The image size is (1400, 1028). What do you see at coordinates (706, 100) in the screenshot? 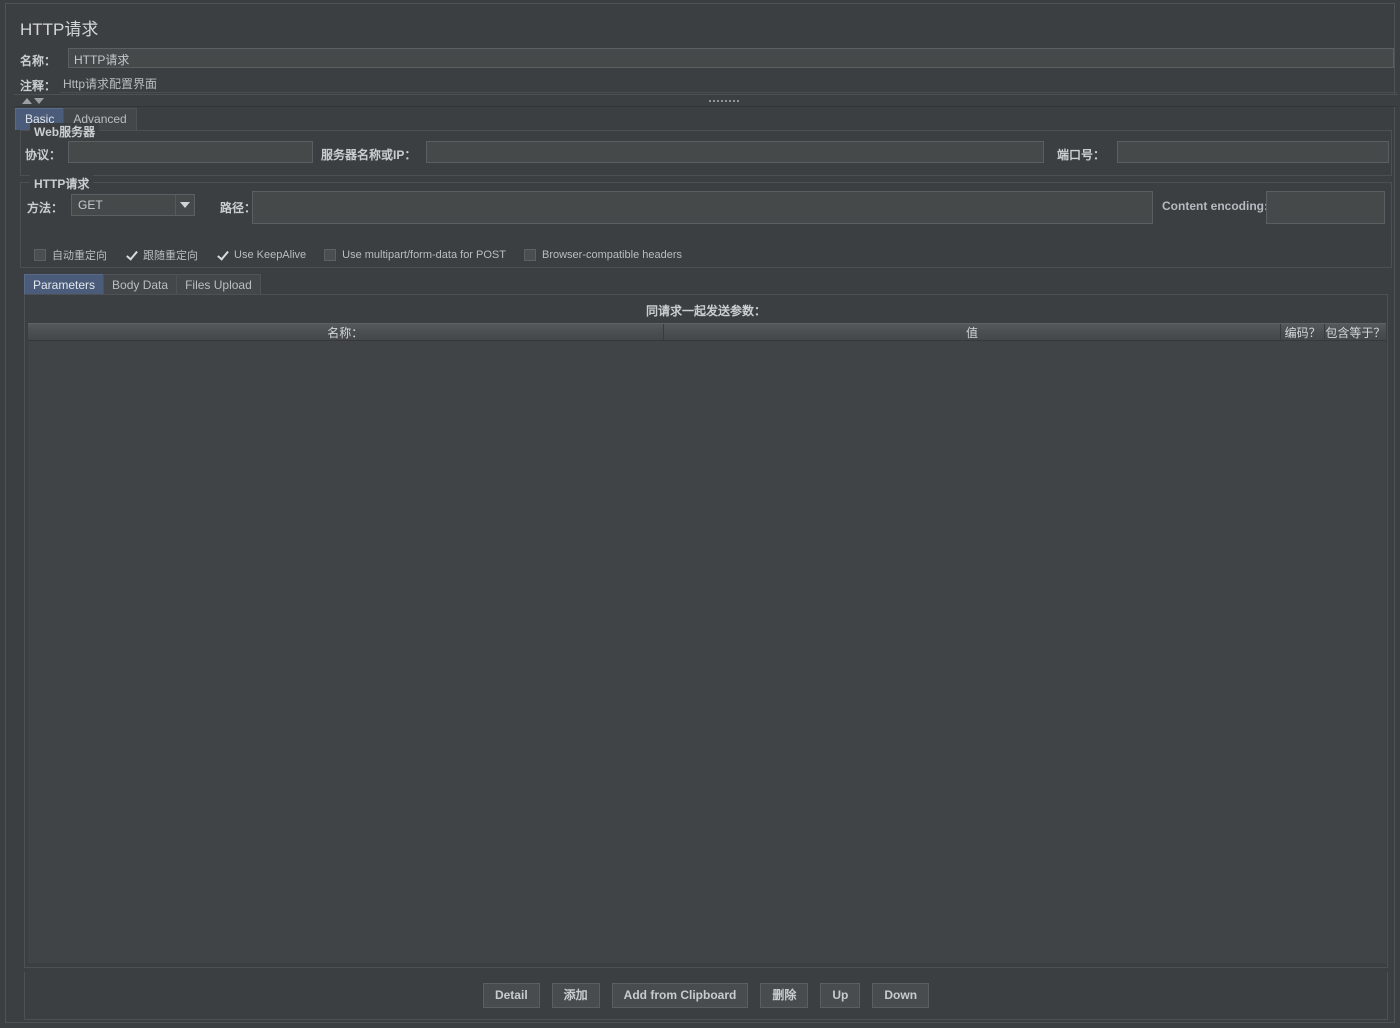
I see `split-pane-divider` at bounding box center [706, 100].